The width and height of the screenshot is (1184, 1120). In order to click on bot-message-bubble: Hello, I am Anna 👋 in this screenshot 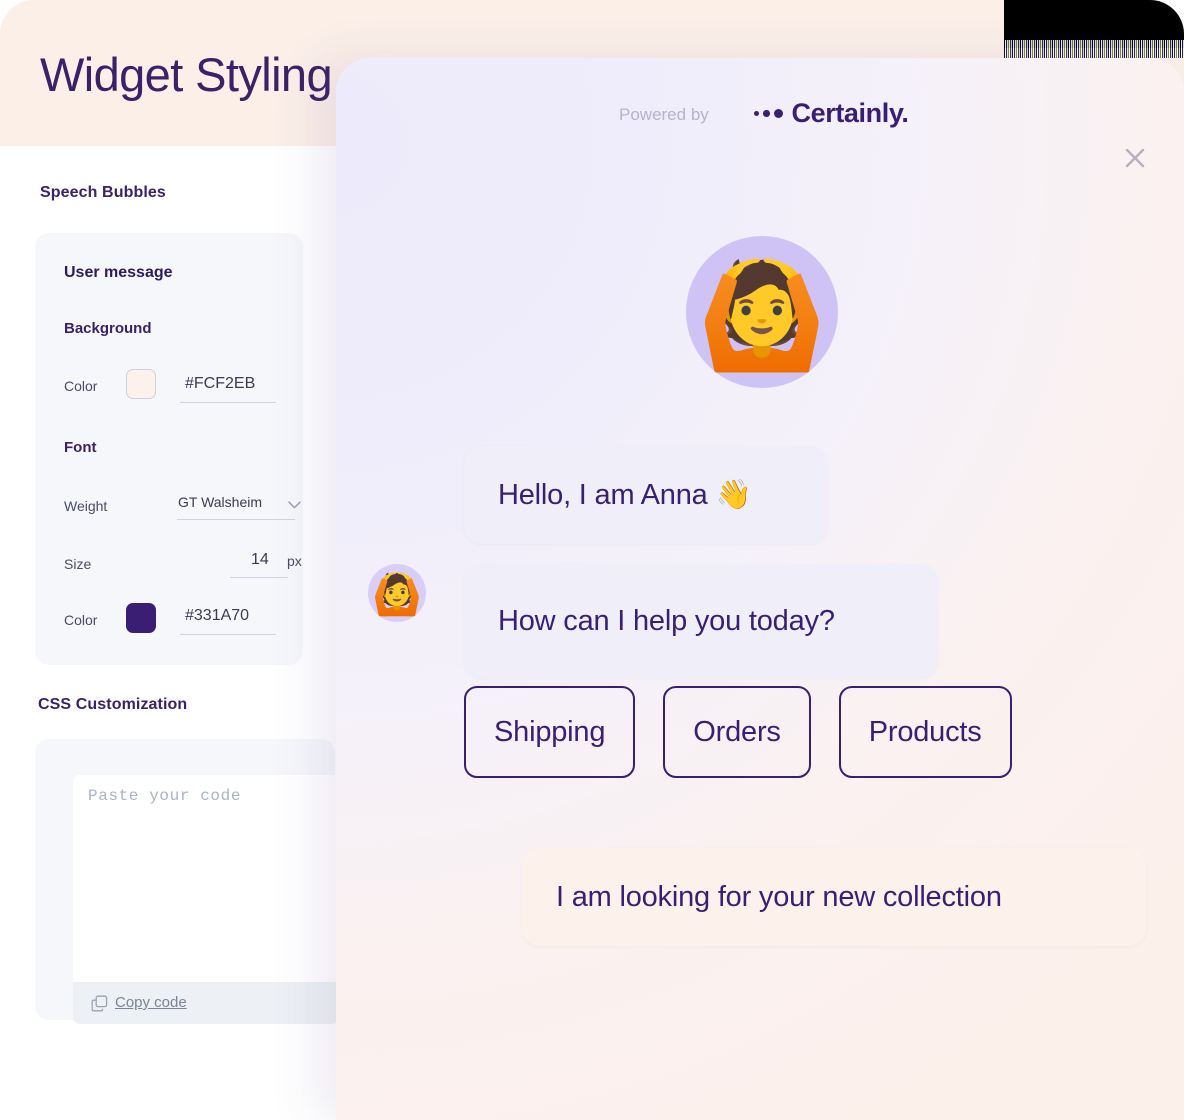, I will do `click(646, 495)`.